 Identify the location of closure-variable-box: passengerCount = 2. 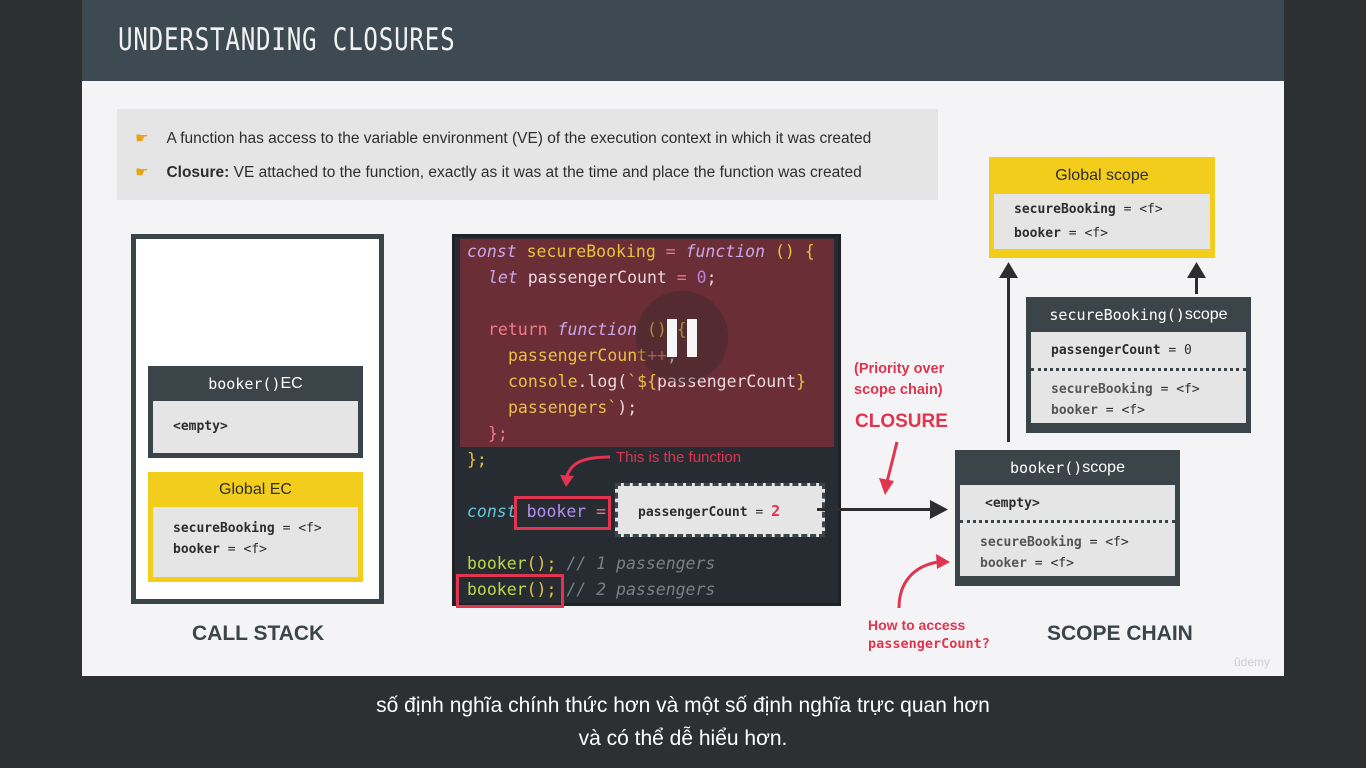
(720, 510).